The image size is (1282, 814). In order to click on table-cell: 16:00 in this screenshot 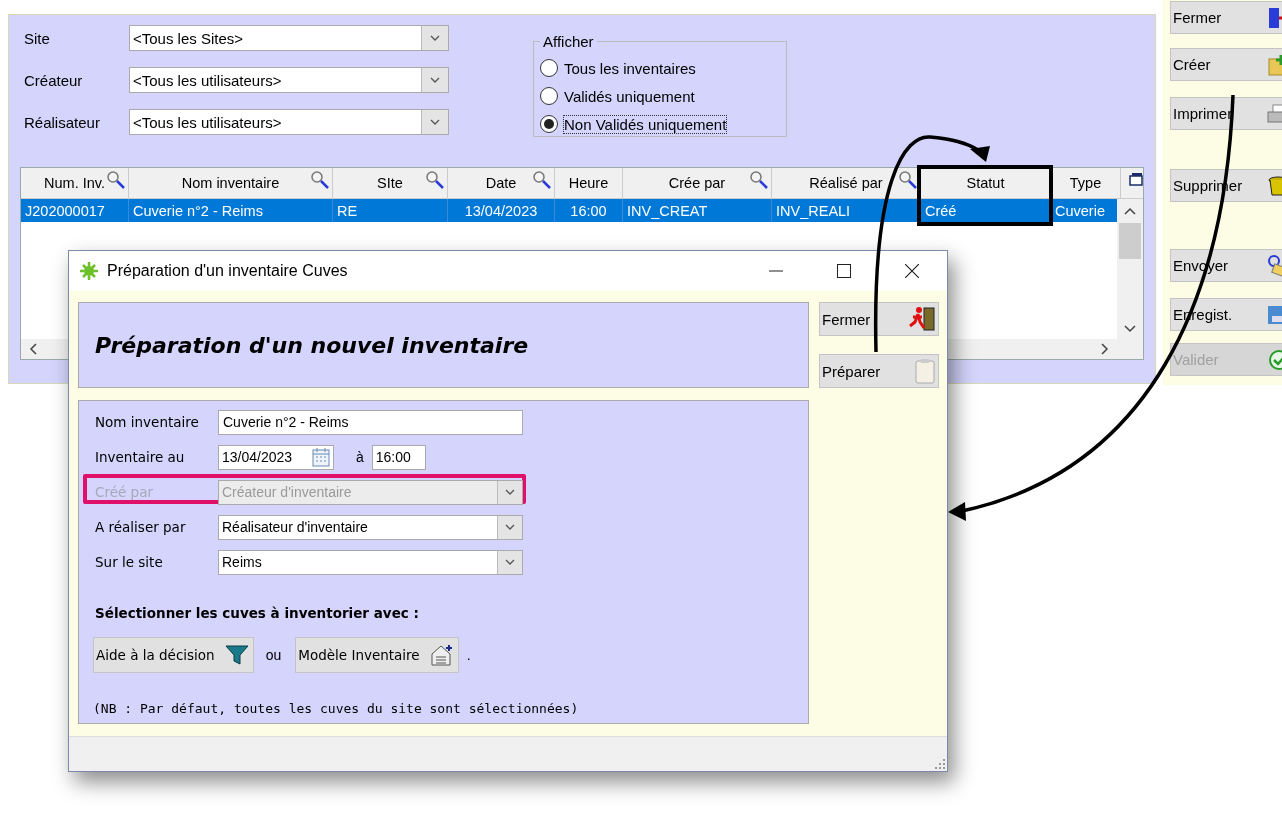, I will do `click(589, 210)`.